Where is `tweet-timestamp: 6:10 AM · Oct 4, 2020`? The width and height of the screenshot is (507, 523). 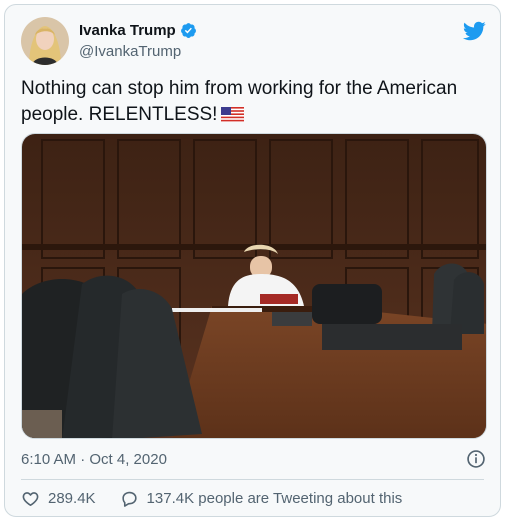 tweet-timestamp: 6:10 AM · Oct 4, 2020 is located at coordinates (94, 459).